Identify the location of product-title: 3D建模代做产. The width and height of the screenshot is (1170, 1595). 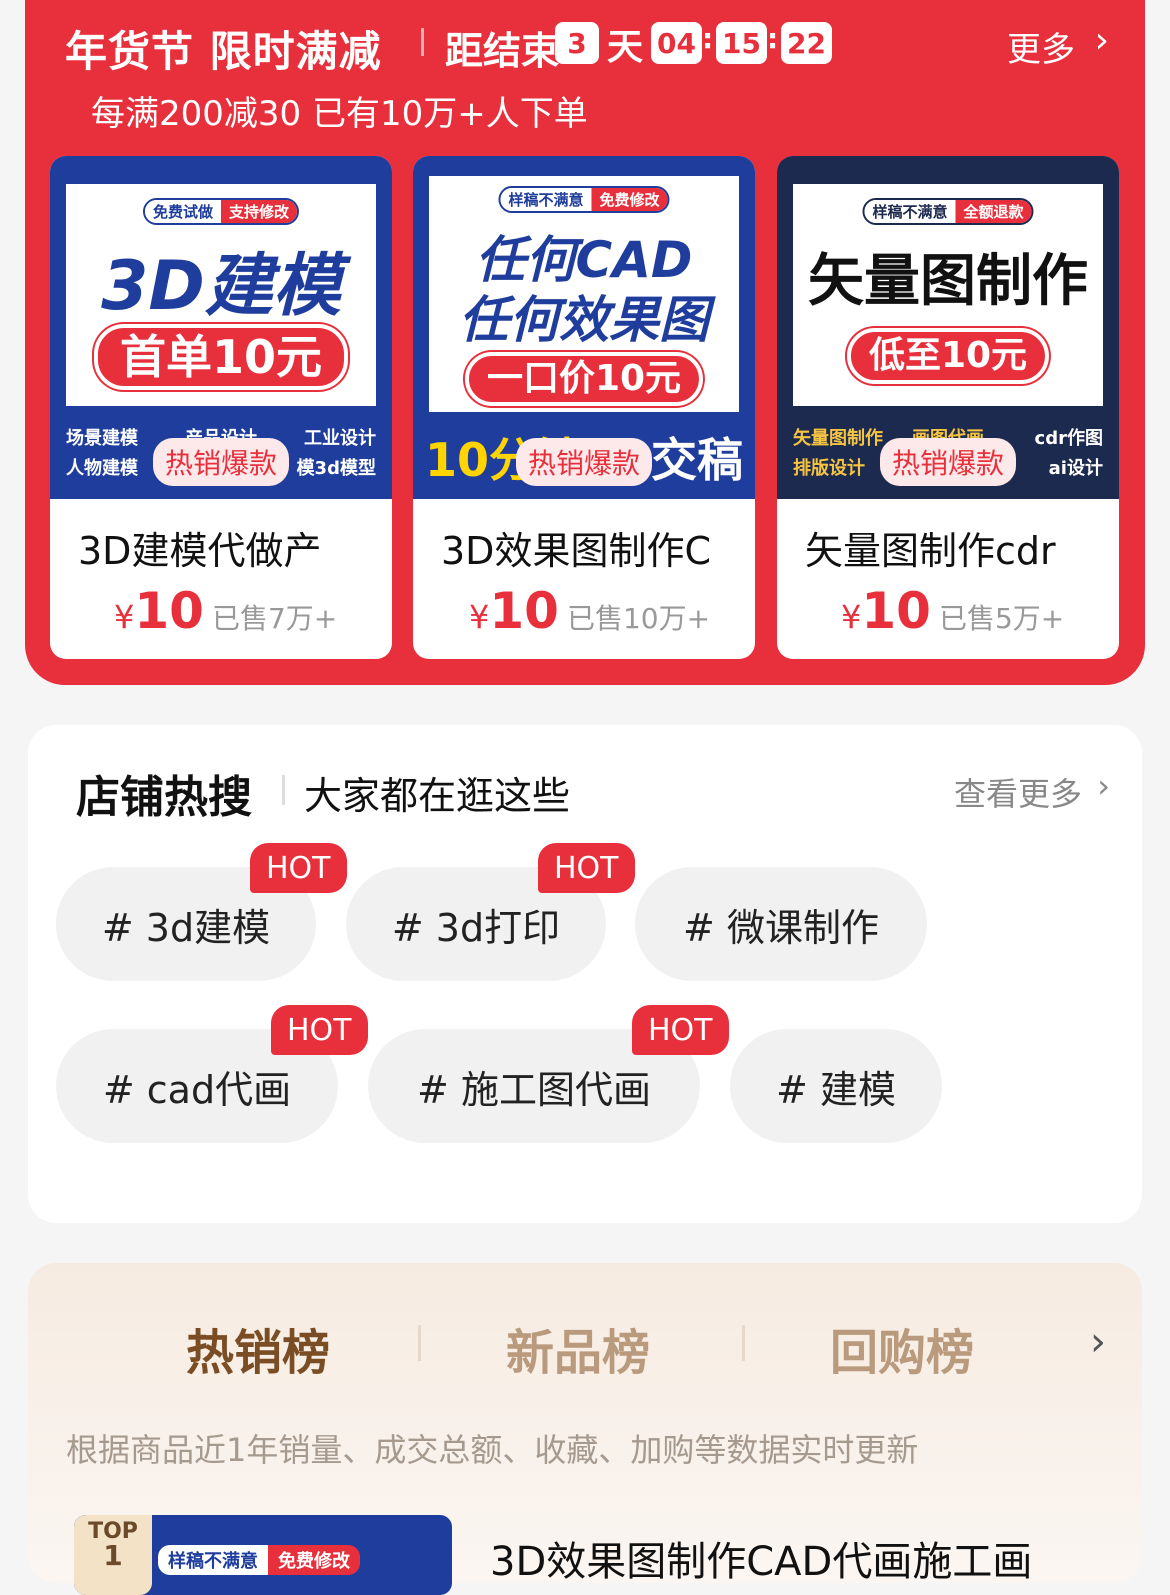
(228, 547).